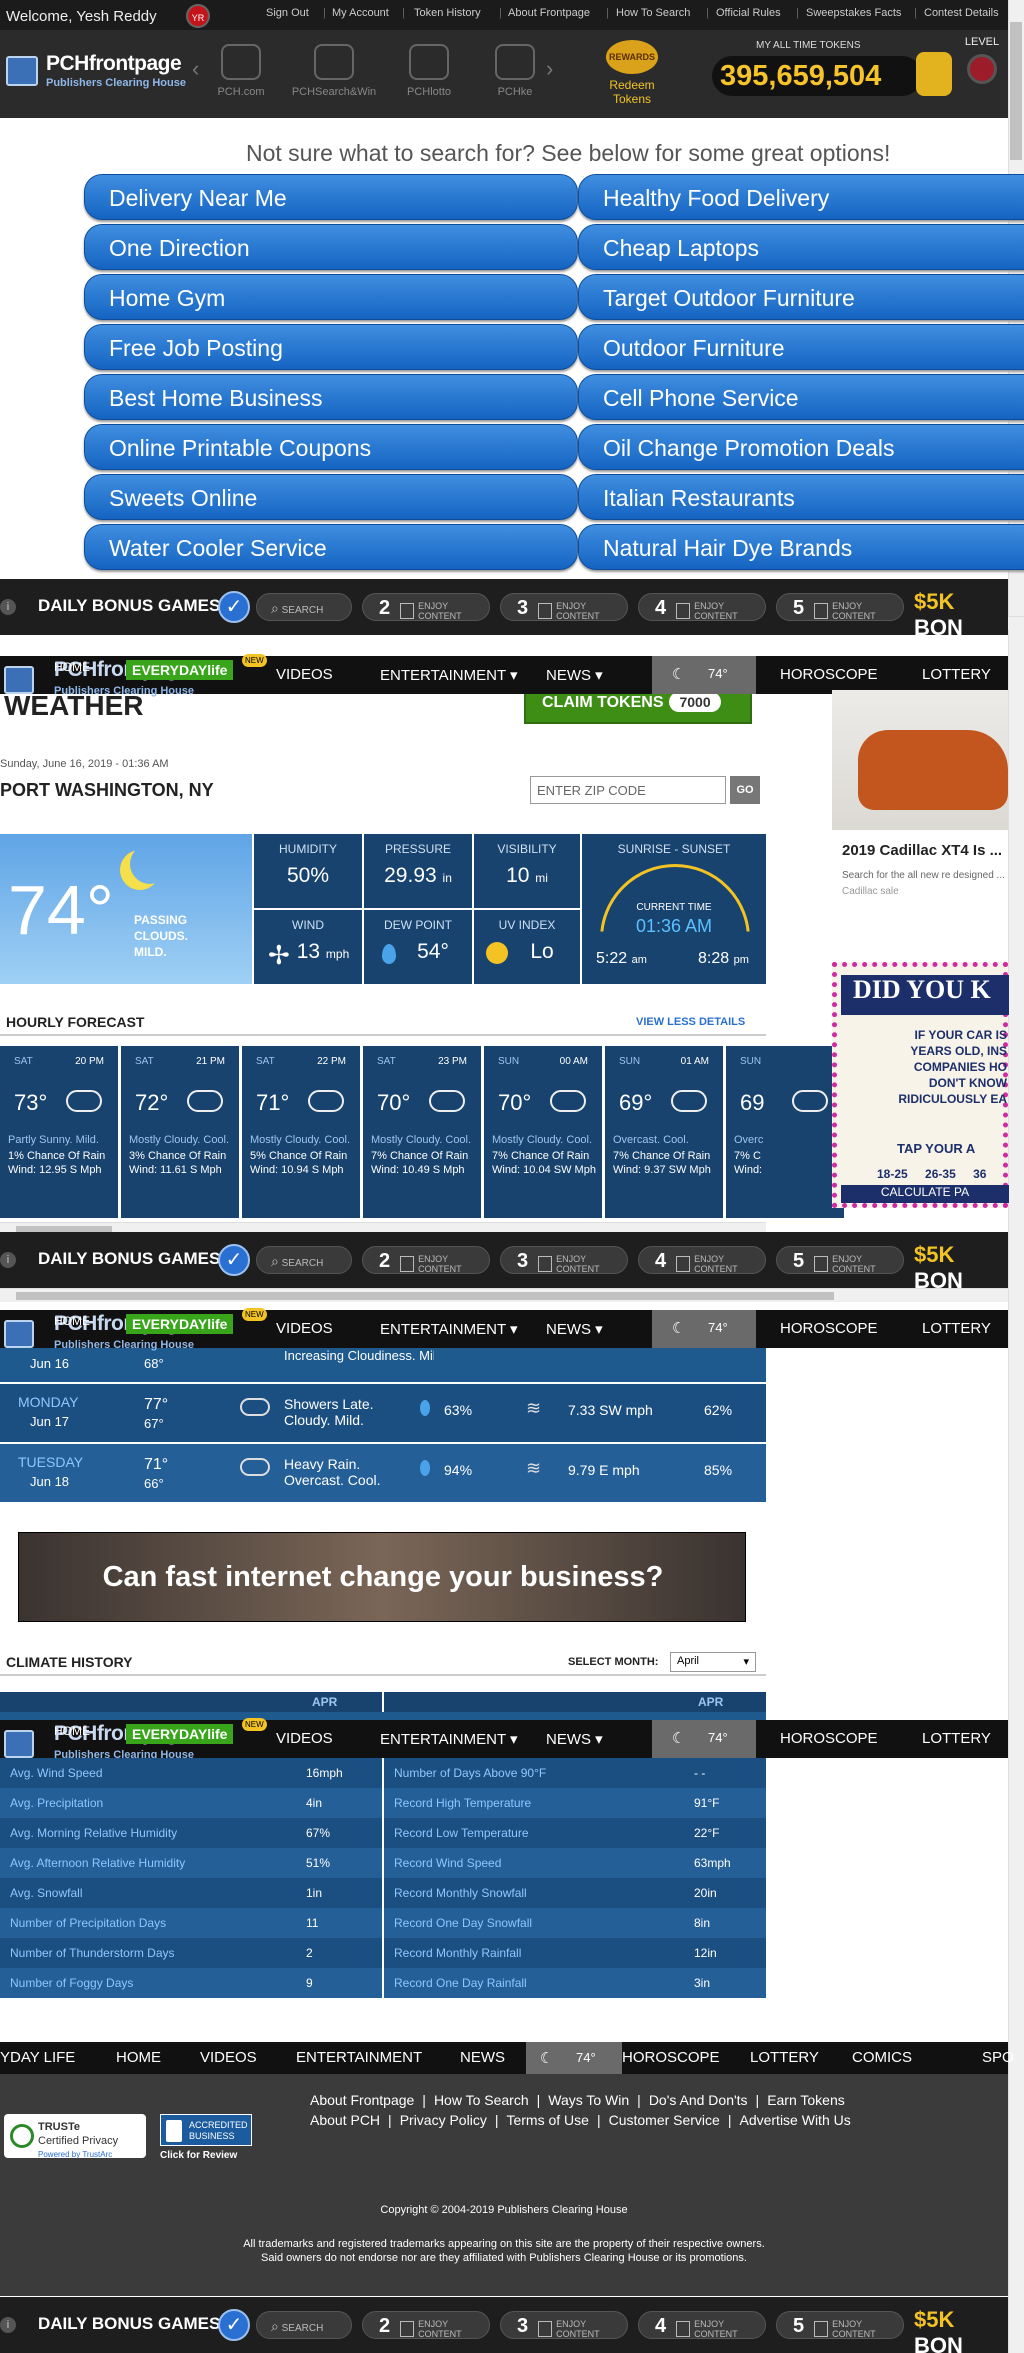 The width and height of the screenshot is (1024, 2353). Describe the element at coordinates (882, 2057) in the screenshot. I see `footer-nav-item: COMICS` at that location.